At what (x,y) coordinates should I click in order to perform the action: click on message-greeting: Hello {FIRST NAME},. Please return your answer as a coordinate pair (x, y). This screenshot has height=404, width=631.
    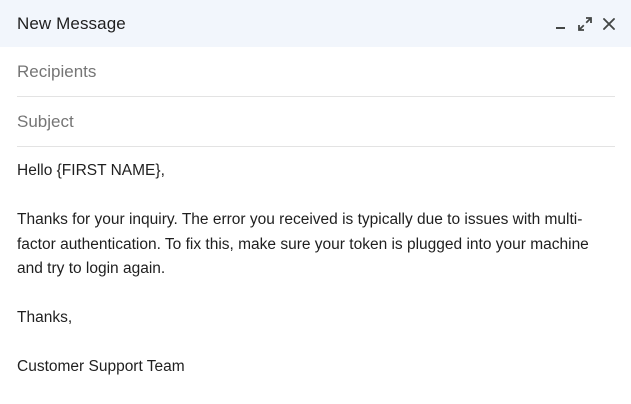
    Looking at the image, I should click on (91, 170).